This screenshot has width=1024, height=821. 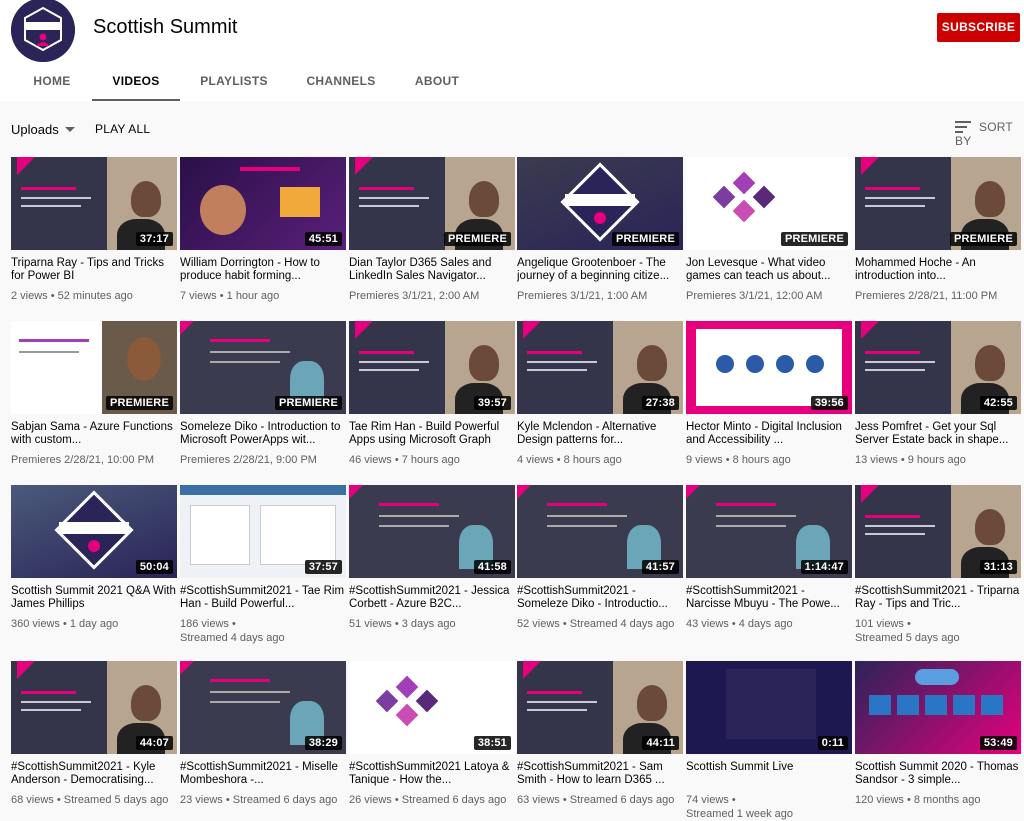 I want to click on video-thumbnail: 1:14:47, so click(x=769, y=531).